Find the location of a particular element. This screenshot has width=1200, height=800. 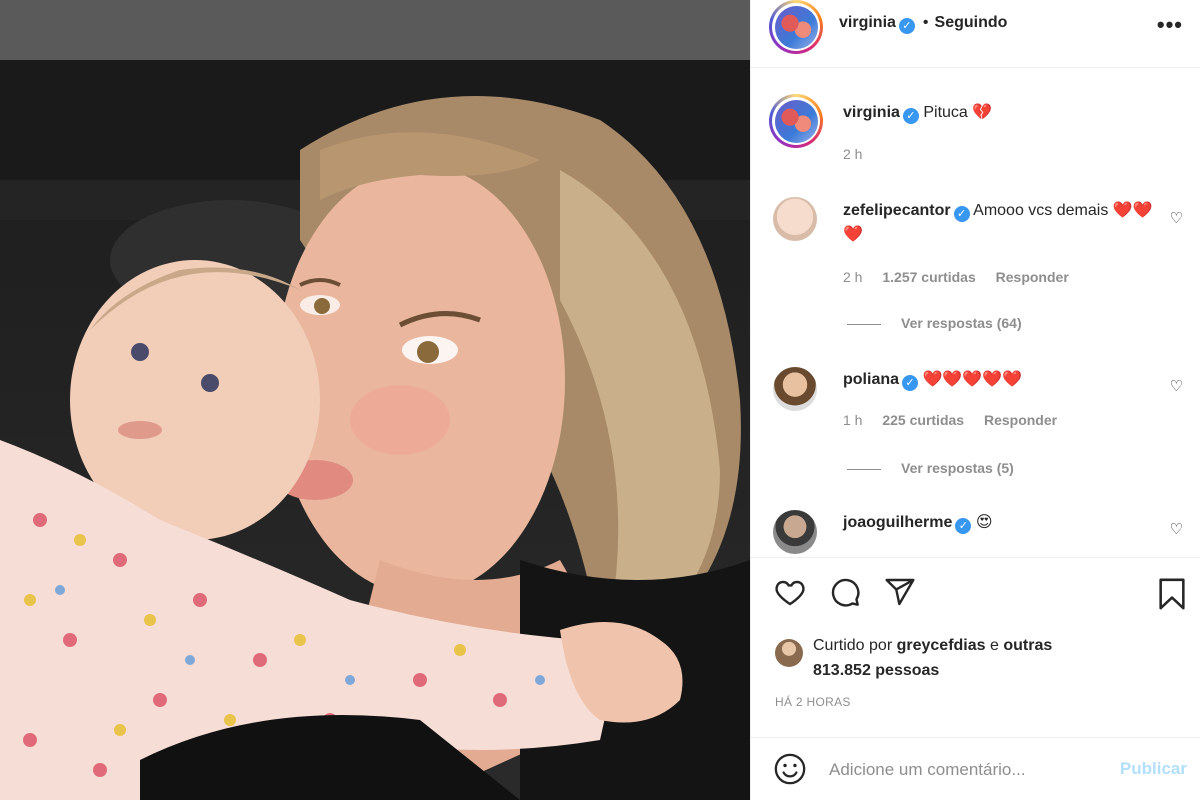

post-timestamp: HÁ 2 HORAS is located at coordinates (813, 702).